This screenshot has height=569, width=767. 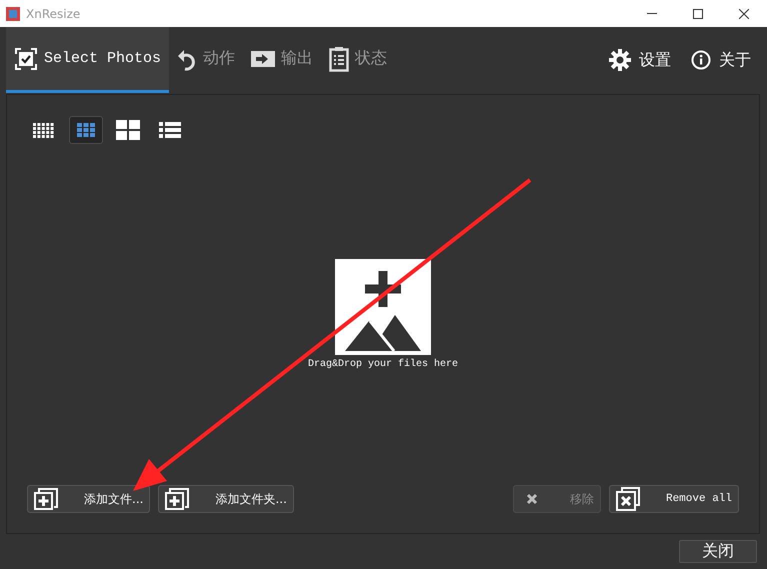 I want to click on list-view-icon, so click(x=170, y=130).